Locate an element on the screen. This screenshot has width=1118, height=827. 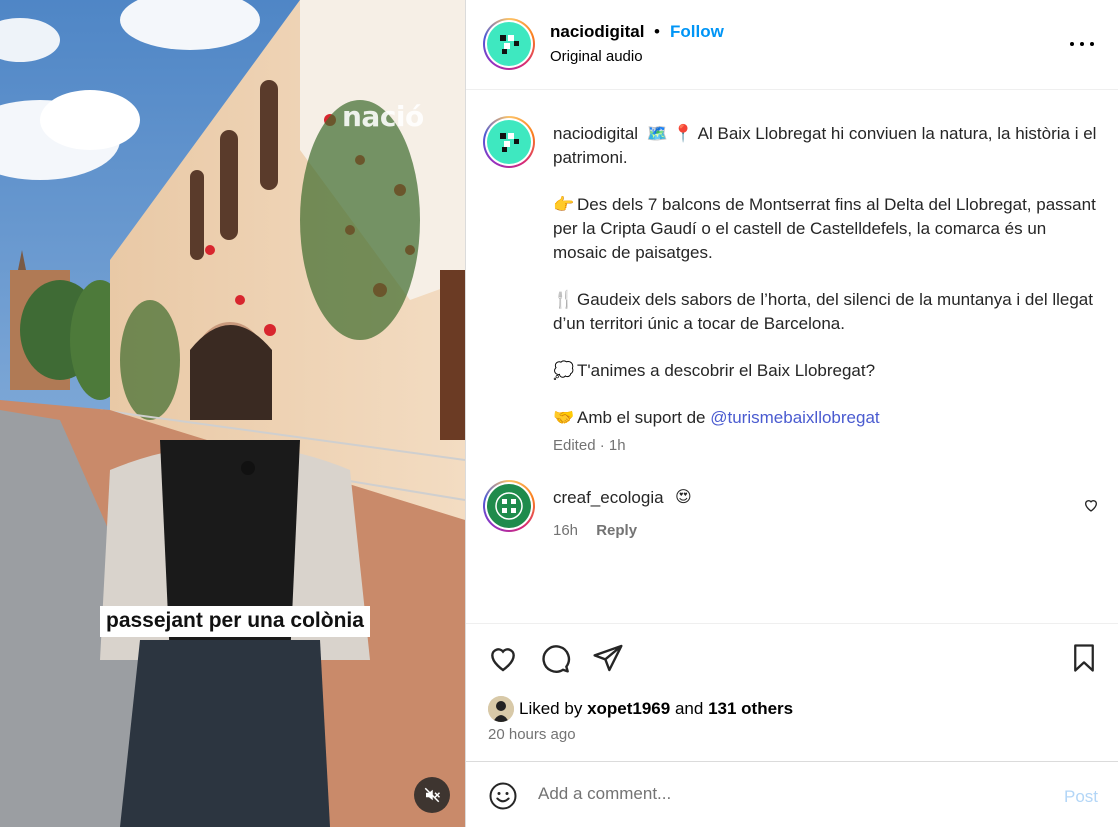
speaker-muted-icon is located at coordinates (432, 795).